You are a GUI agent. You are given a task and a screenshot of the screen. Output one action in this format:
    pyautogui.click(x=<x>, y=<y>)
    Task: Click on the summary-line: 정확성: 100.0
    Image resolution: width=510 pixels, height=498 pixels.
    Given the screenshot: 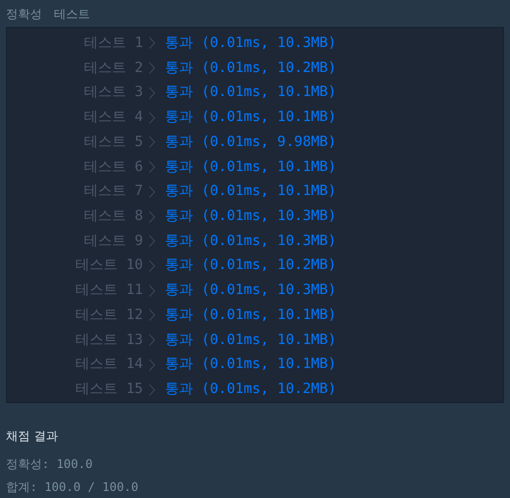 What is the action you would take?
    pyautogui.click(x=49, y=464)
    